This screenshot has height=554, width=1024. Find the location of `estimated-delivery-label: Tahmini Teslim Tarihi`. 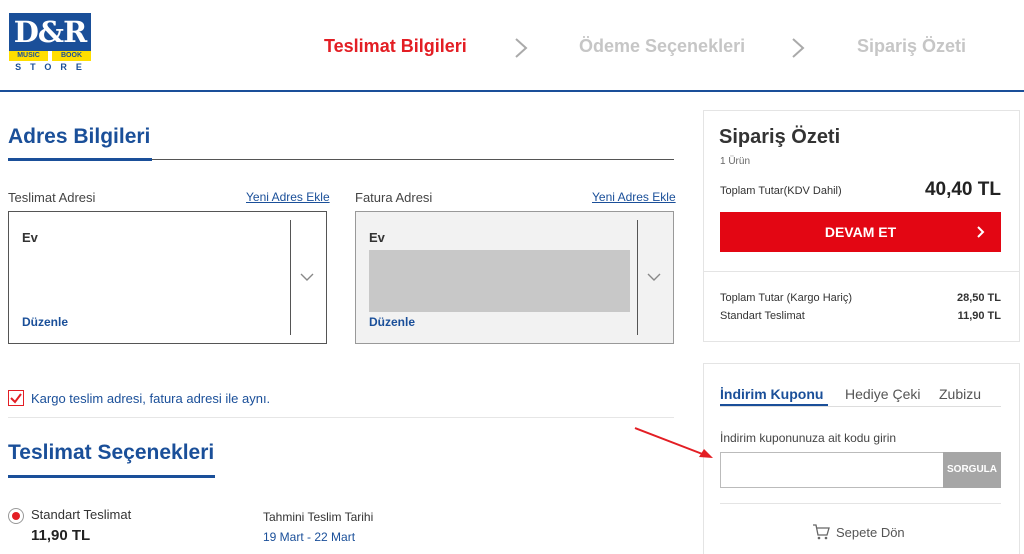

estimated-delivery-label: Tahmini Teslim Tarihi is located at coordinates (318, 517).